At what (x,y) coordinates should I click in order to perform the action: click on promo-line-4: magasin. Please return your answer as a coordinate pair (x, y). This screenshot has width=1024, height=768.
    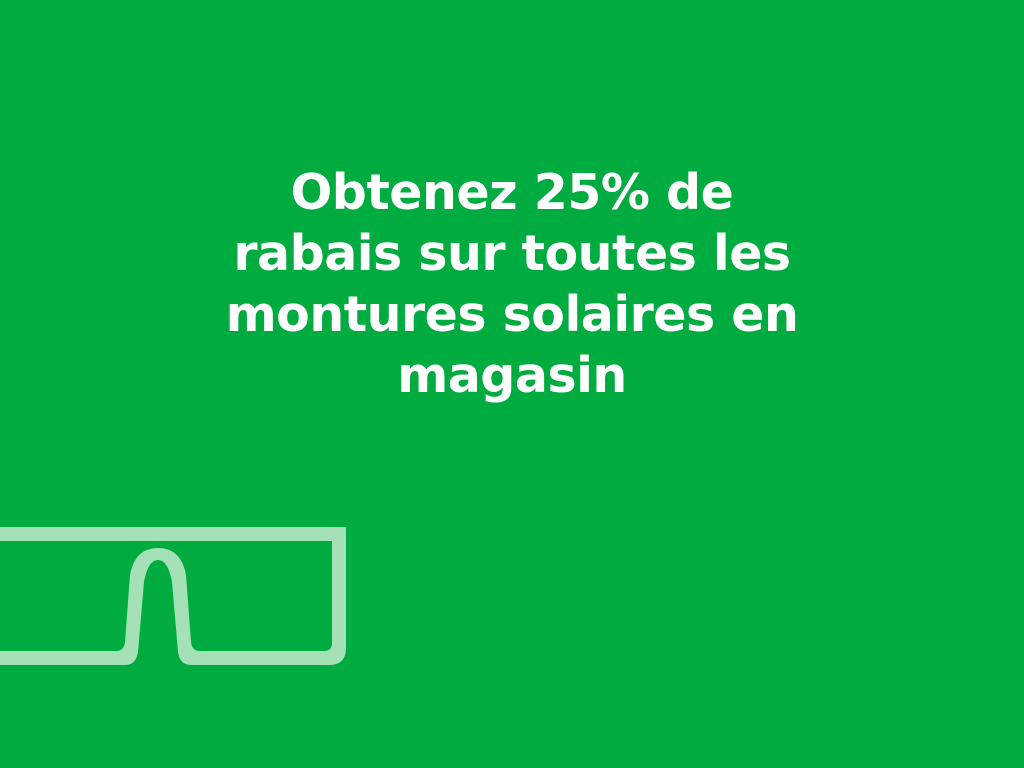
    Looking at the image, I should click on (512, 375).